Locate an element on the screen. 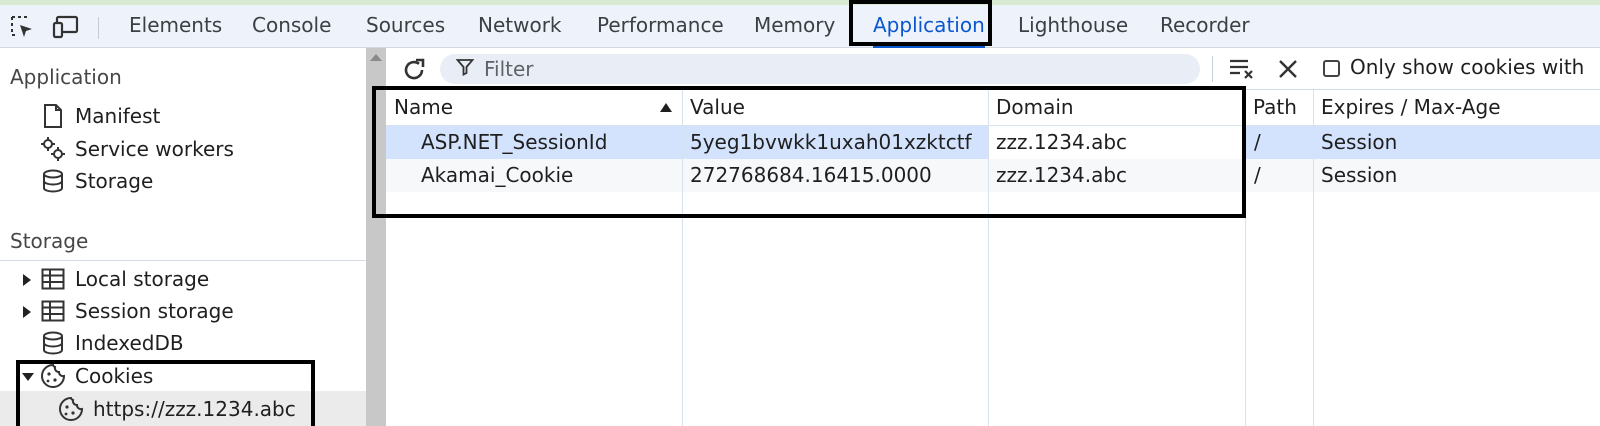  sidebar-item-label: Service workers is located at coordinates (154, 149).